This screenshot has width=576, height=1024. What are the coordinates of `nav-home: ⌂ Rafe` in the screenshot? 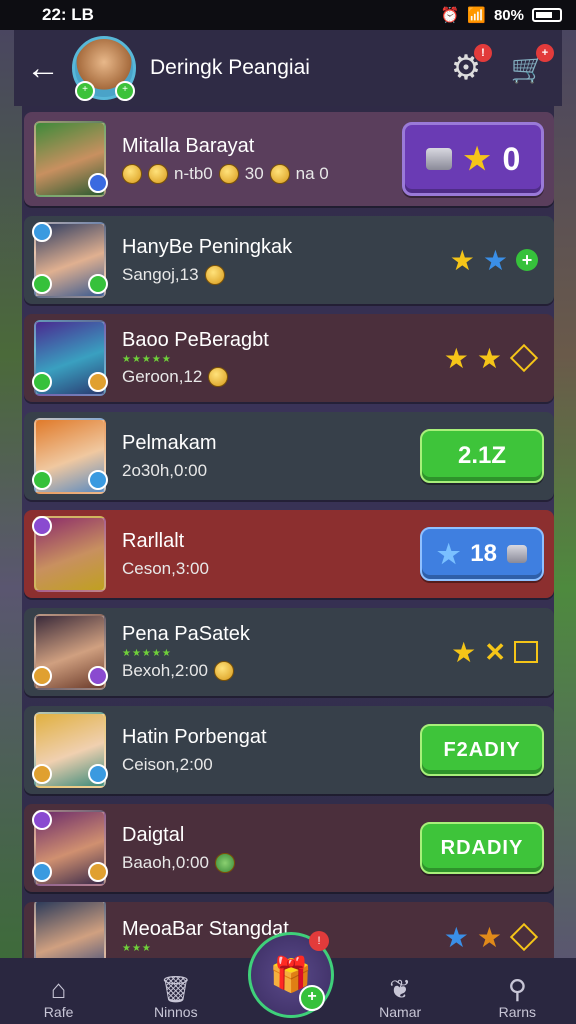 It's located at (59, 997).